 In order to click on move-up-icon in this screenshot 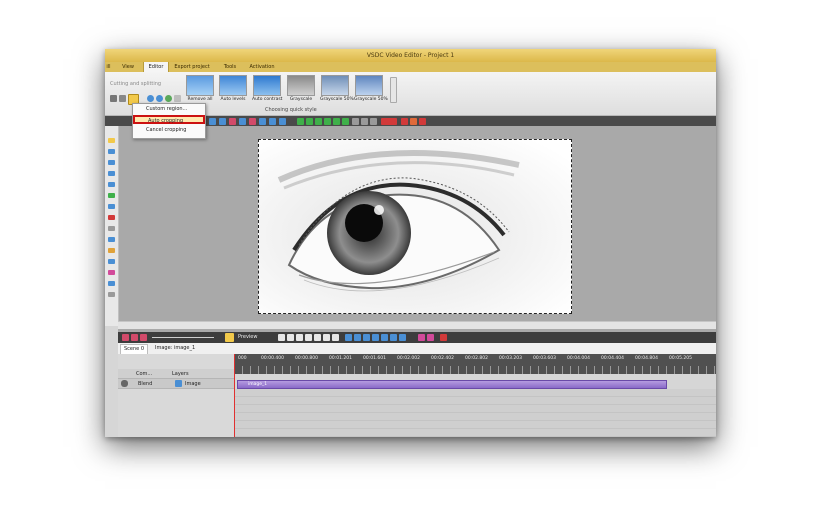, I will do `click(300, 121)`.